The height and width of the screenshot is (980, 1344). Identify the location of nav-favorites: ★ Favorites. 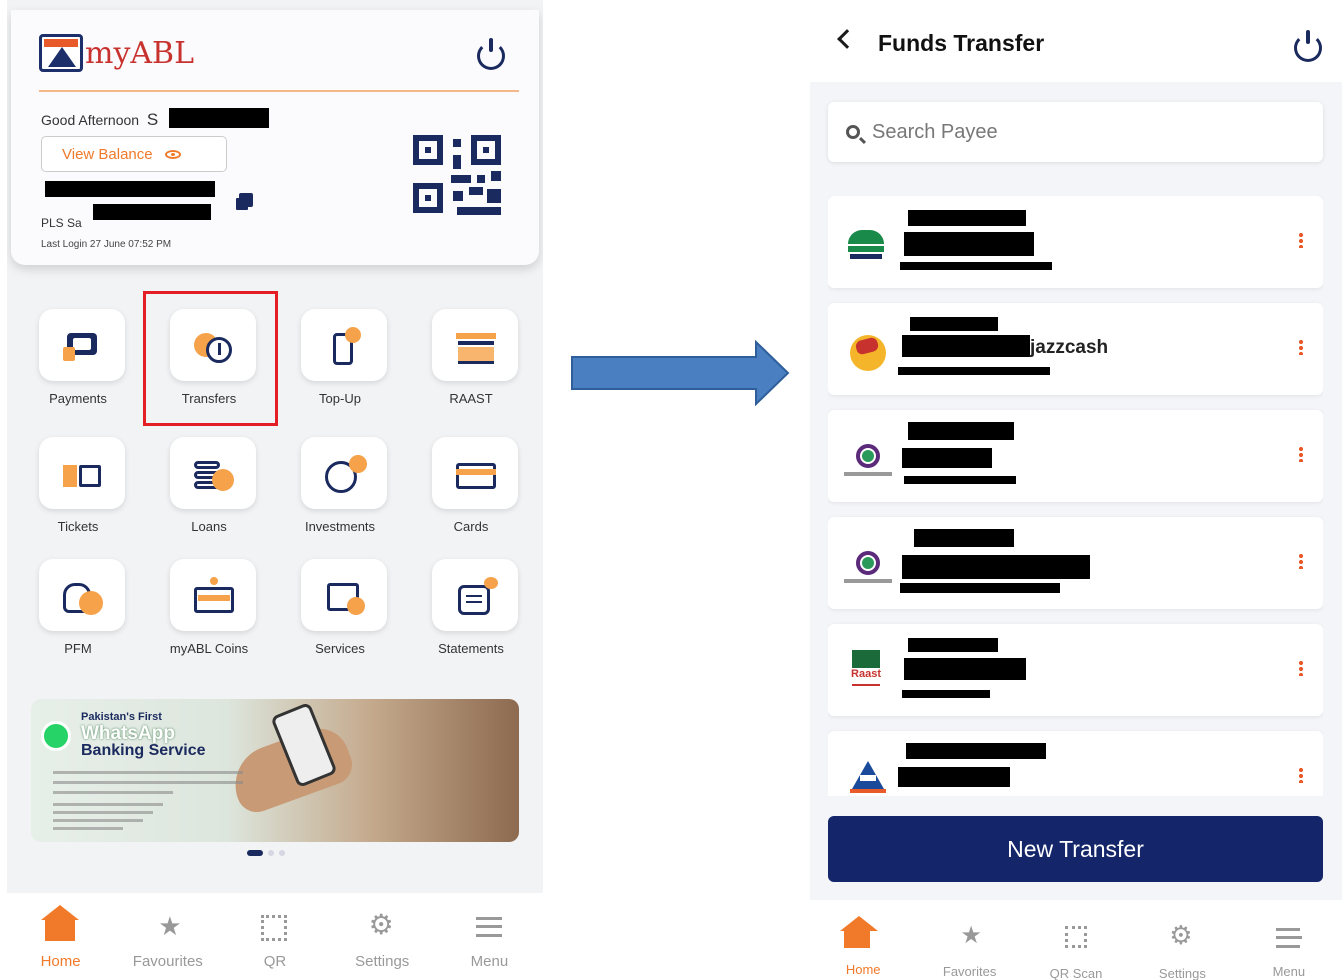
(969, 940).